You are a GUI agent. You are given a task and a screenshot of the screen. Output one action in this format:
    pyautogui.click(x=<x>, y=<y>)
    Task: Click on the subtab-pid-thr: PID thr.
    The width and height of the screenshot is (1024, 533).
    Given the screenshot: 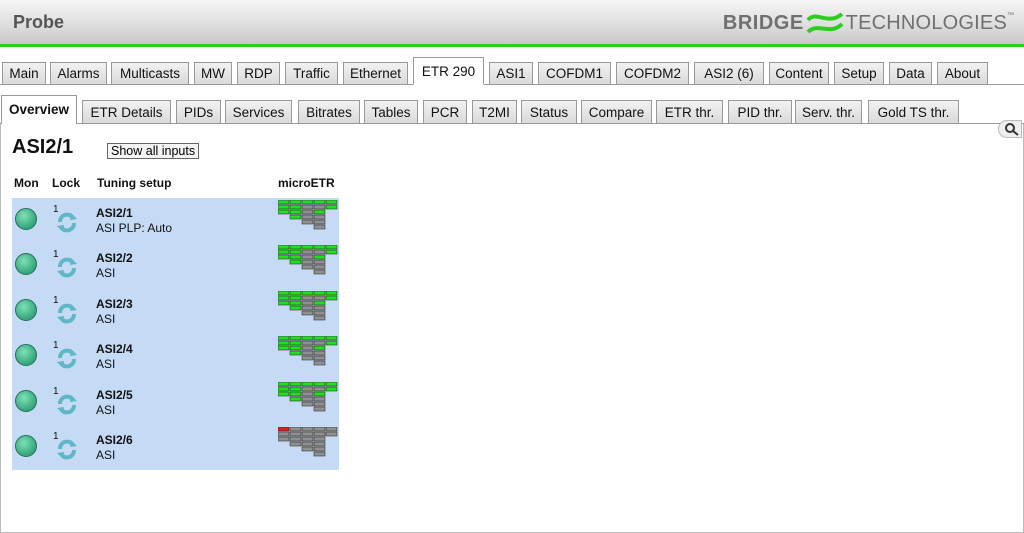 What is the action you would take?
    pyautogui.click(x=760, y=112)
    